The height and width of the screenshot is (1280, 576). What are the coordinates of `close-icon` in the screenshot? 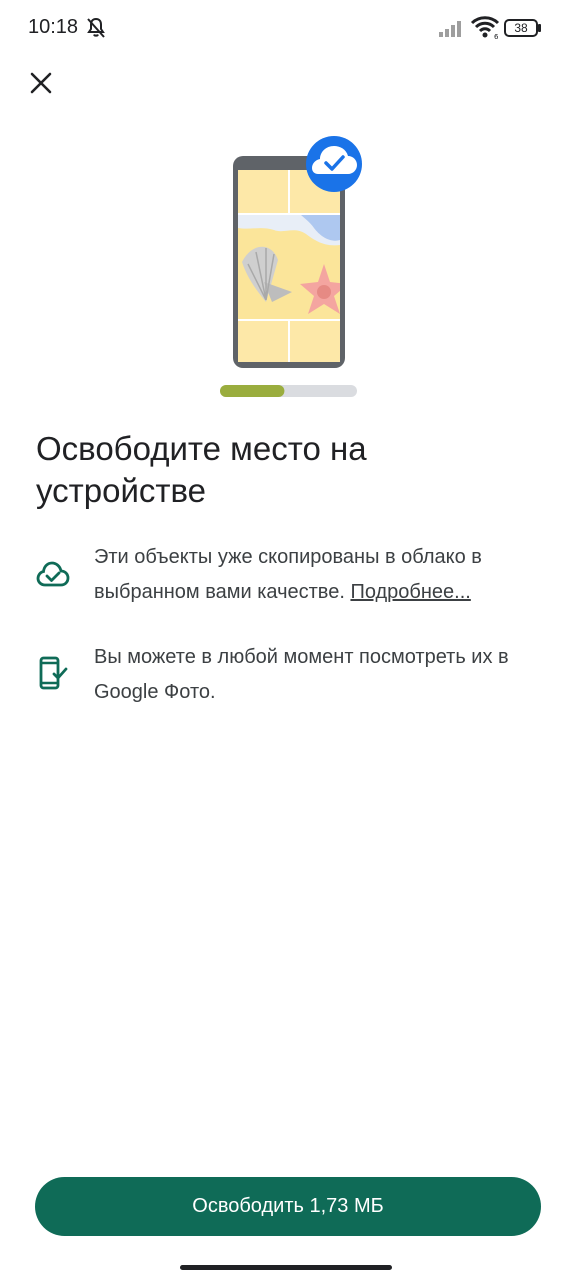 It's located at (41, 83).